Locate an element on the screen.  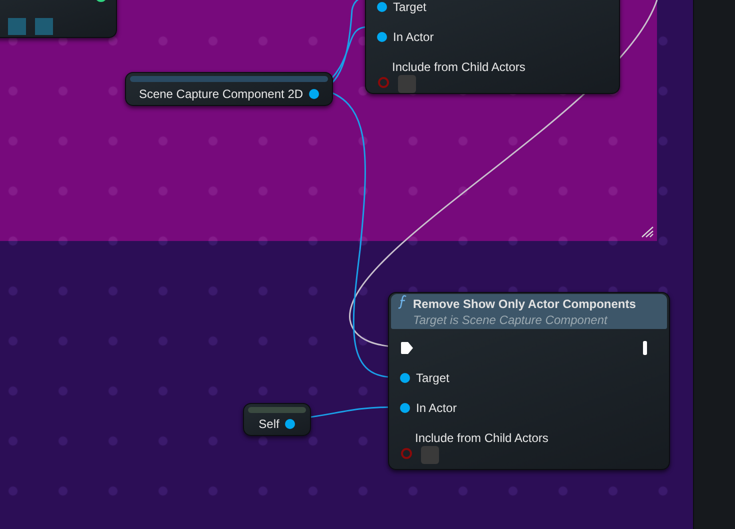
node-label: Scene Capture Component 2D is located at coordinates (221, 93).